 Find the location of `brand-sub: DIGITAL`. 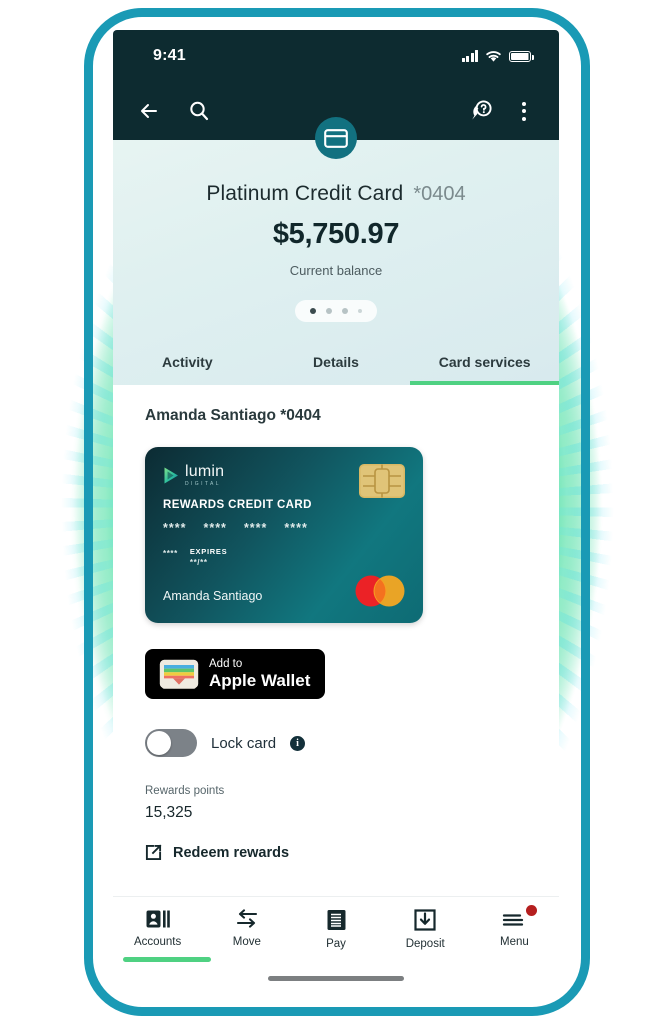

brand-sub: DIGITAL is located at coordinates (203, 484).